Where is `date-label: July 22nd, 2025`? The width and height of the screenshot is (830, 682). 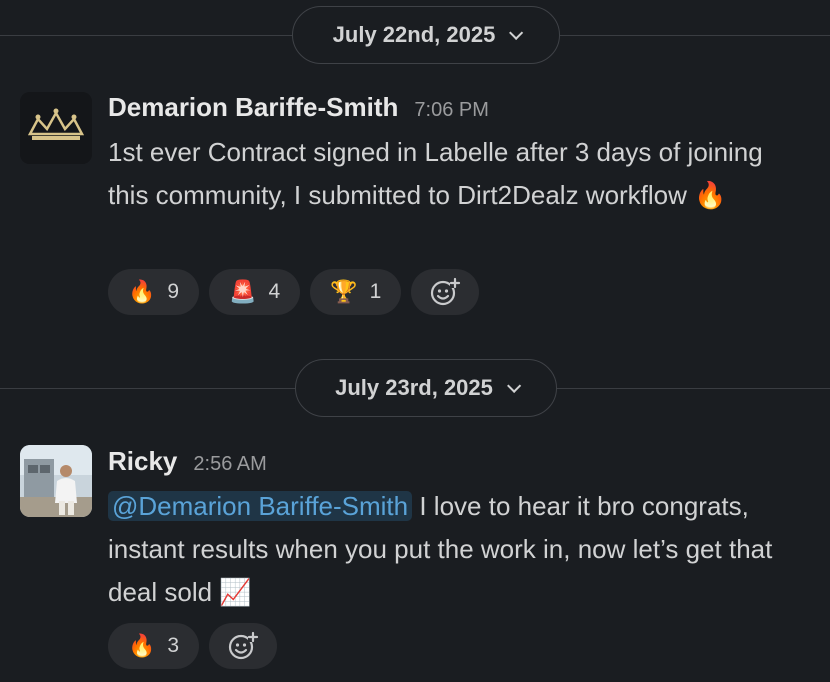 date-label: July 22nd, 2025 is located at coordinates (414, 34).